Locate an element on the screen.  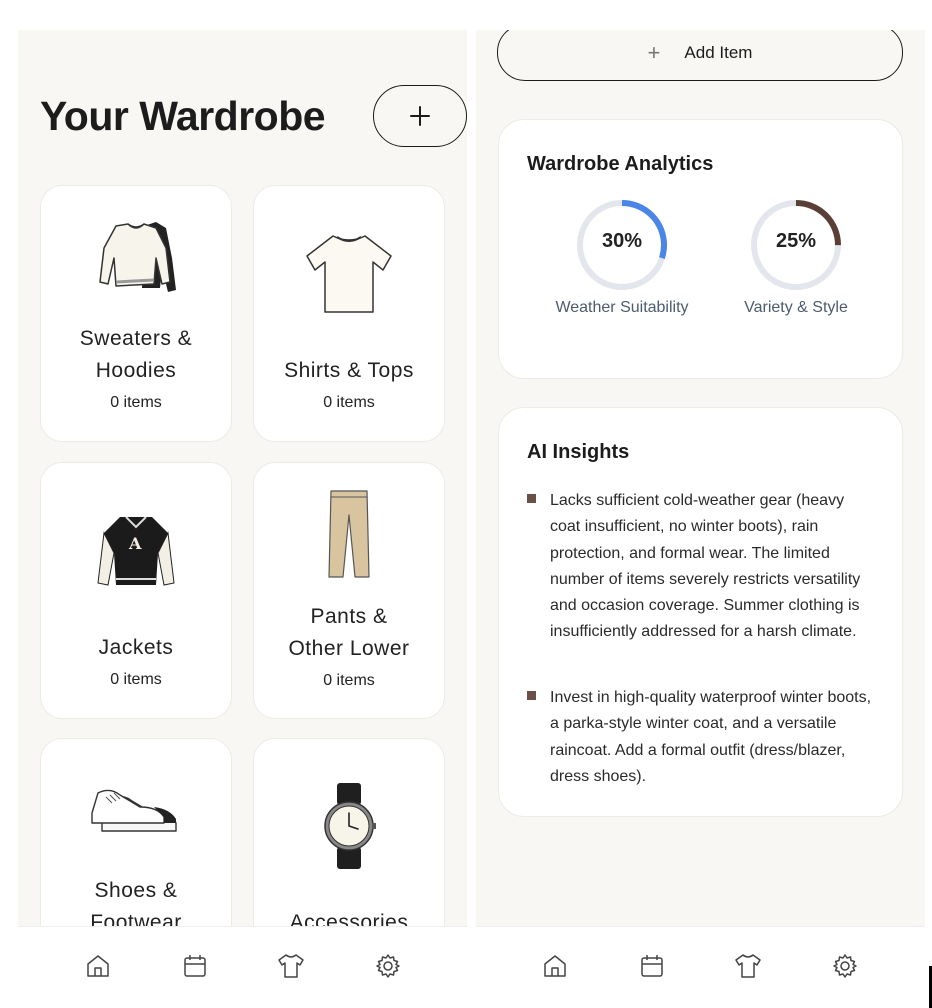
category-name: Shirts & Tops is located at coordinates (349, 370).